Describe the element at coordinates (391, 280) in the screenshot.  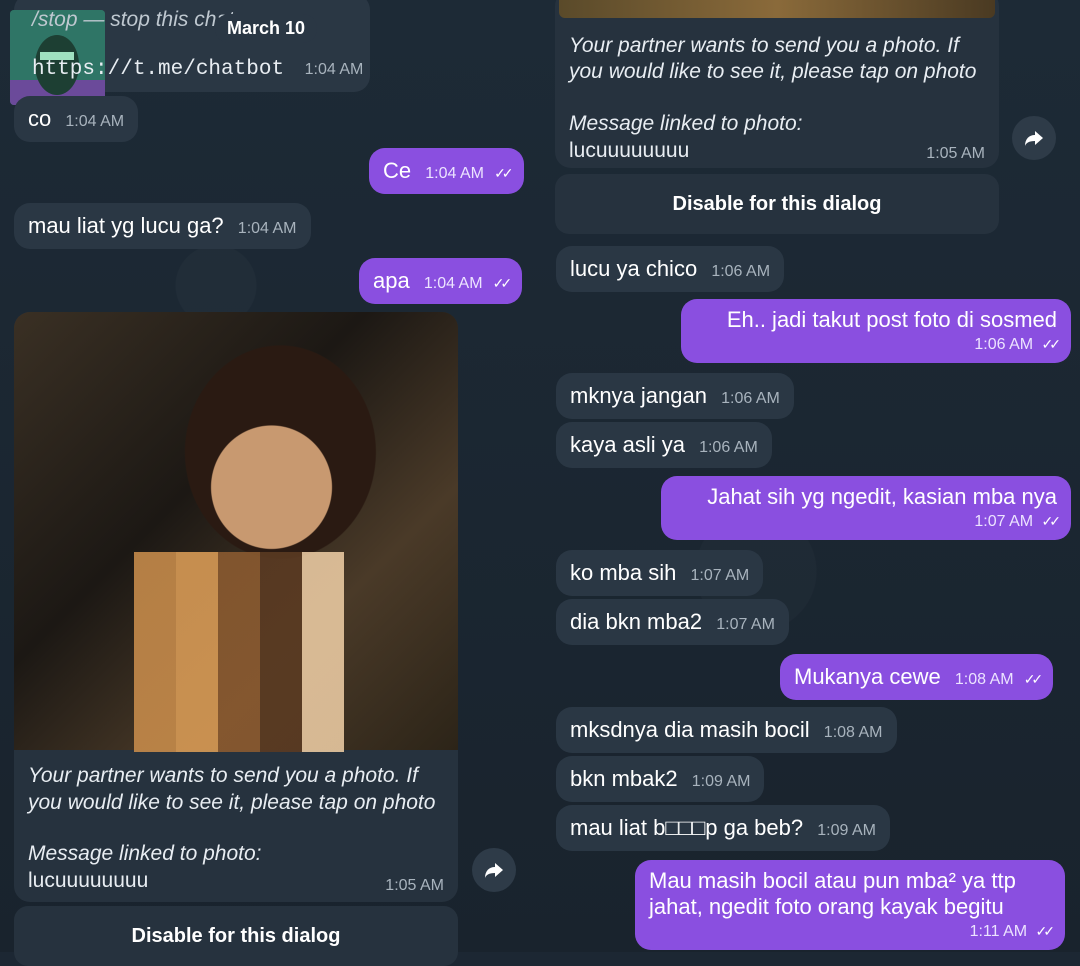
I see `message-text: apa` at that location.